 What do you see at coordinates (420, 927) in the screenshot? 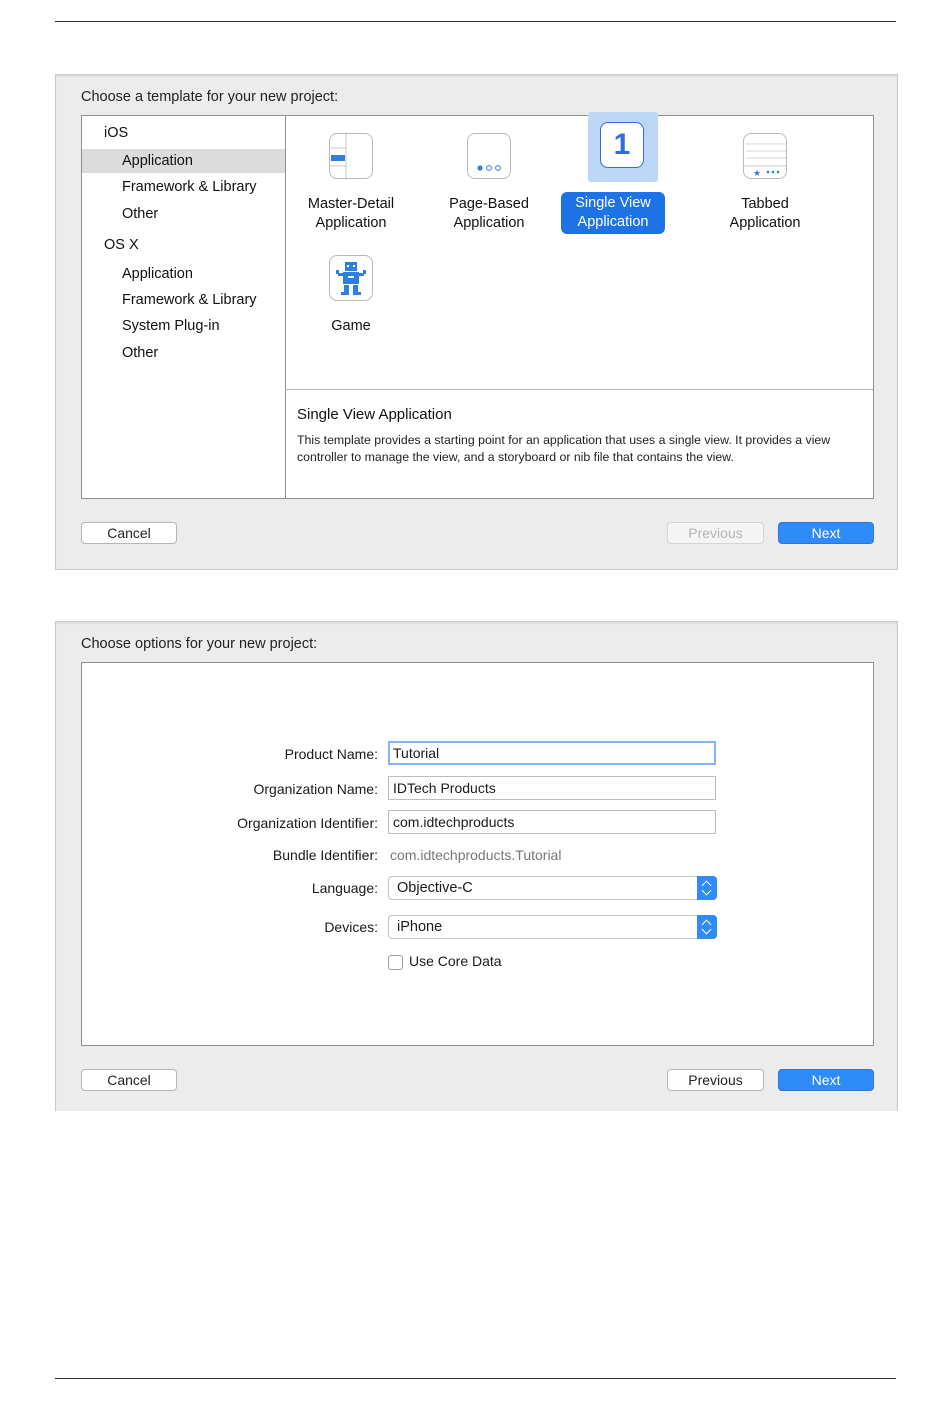
I see `devices-selected-value: iPhone` at bounding box center [420, 927].